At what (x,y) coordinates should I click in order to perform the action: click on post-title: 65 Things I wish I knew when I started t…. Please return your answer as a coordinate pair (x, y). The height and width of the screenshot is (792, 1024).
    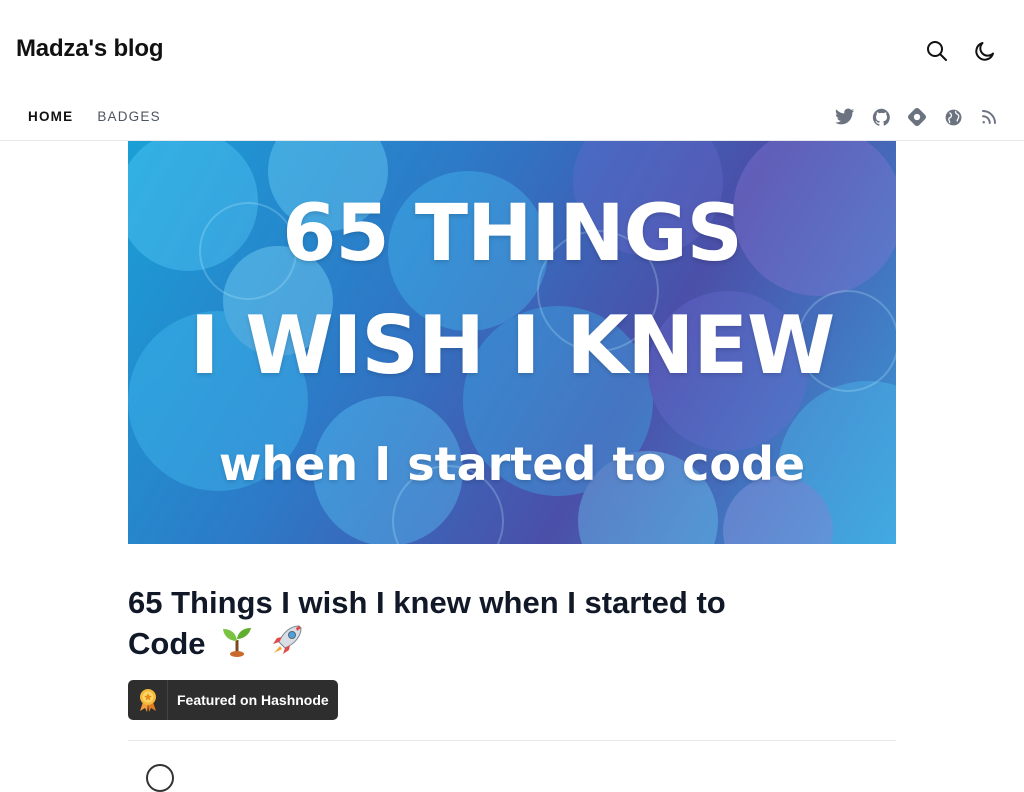
    Looking at the image, I should click on (478, 625).